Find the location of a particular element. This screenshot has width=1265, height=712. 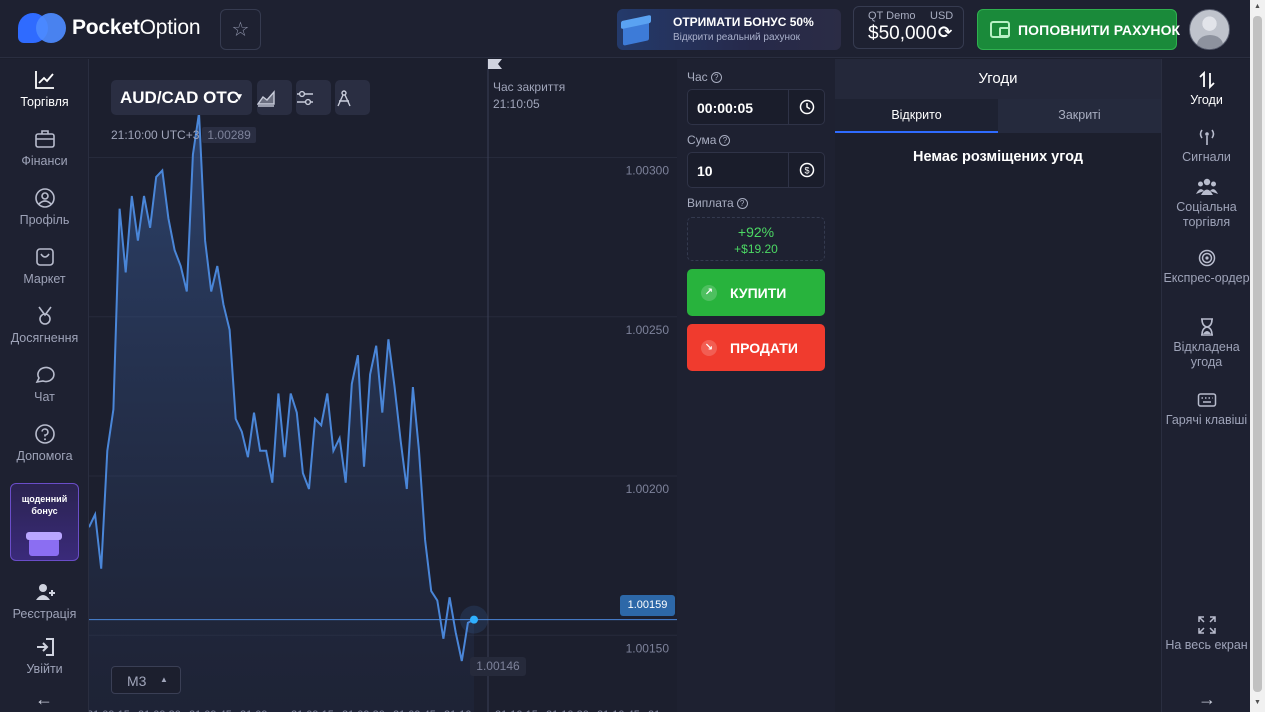

collapse-right-arrow-icon: → is located at coordinates (1207, 699).